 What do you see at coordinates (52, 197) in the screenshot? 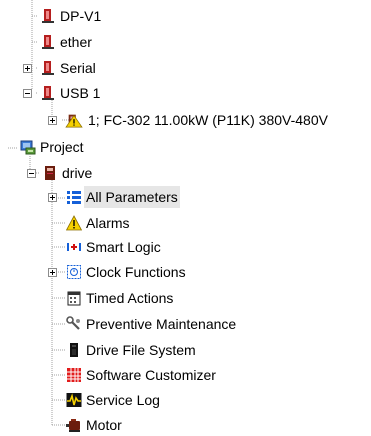
I see `expand-all-parameters-button` at bounding box center [52, 197].